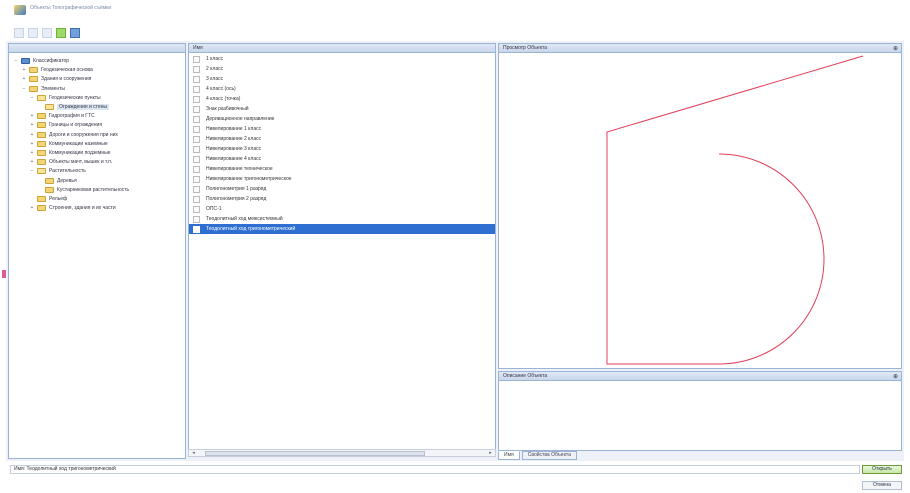 This screenshot has height=493, width=910. Describe the element at coordinates (221, 89) in the screenshot. I see `list-item-label: 4 класс (ось)` at that location.